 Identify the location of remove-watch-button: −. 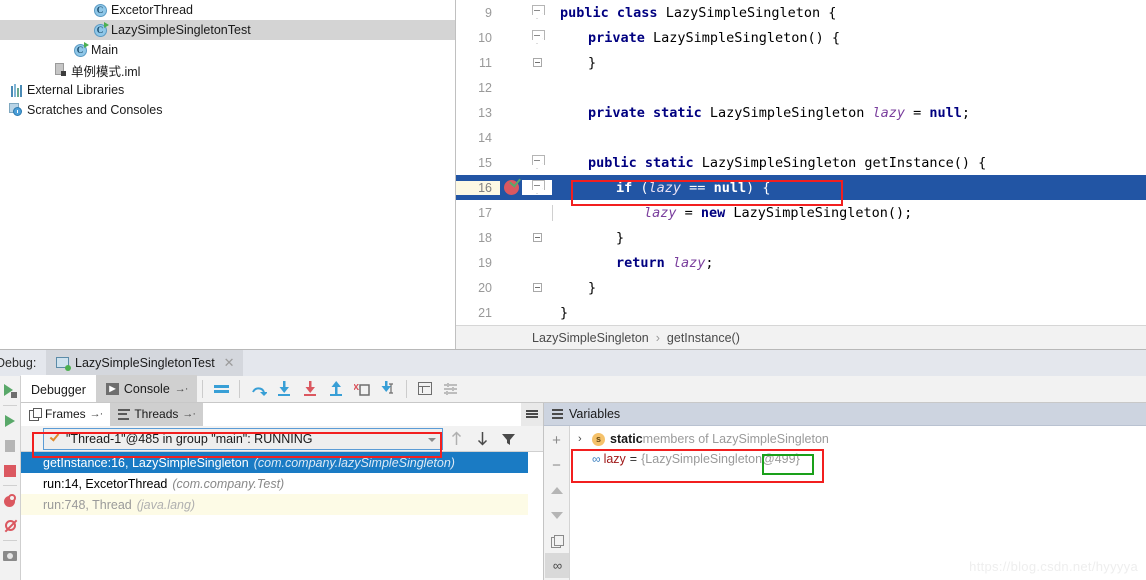
(557, 465).